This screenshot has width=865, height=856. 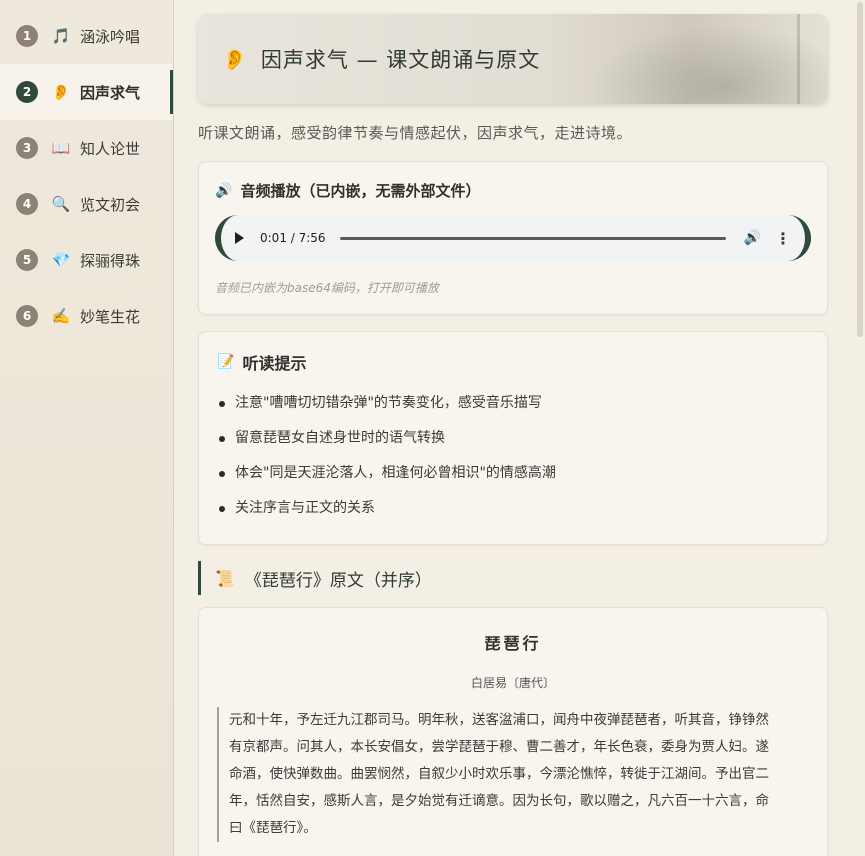 What do you see at coordinates (27, 260) in the screenshot?
I see `nav-number: 5` at bounding box center [27, 260].